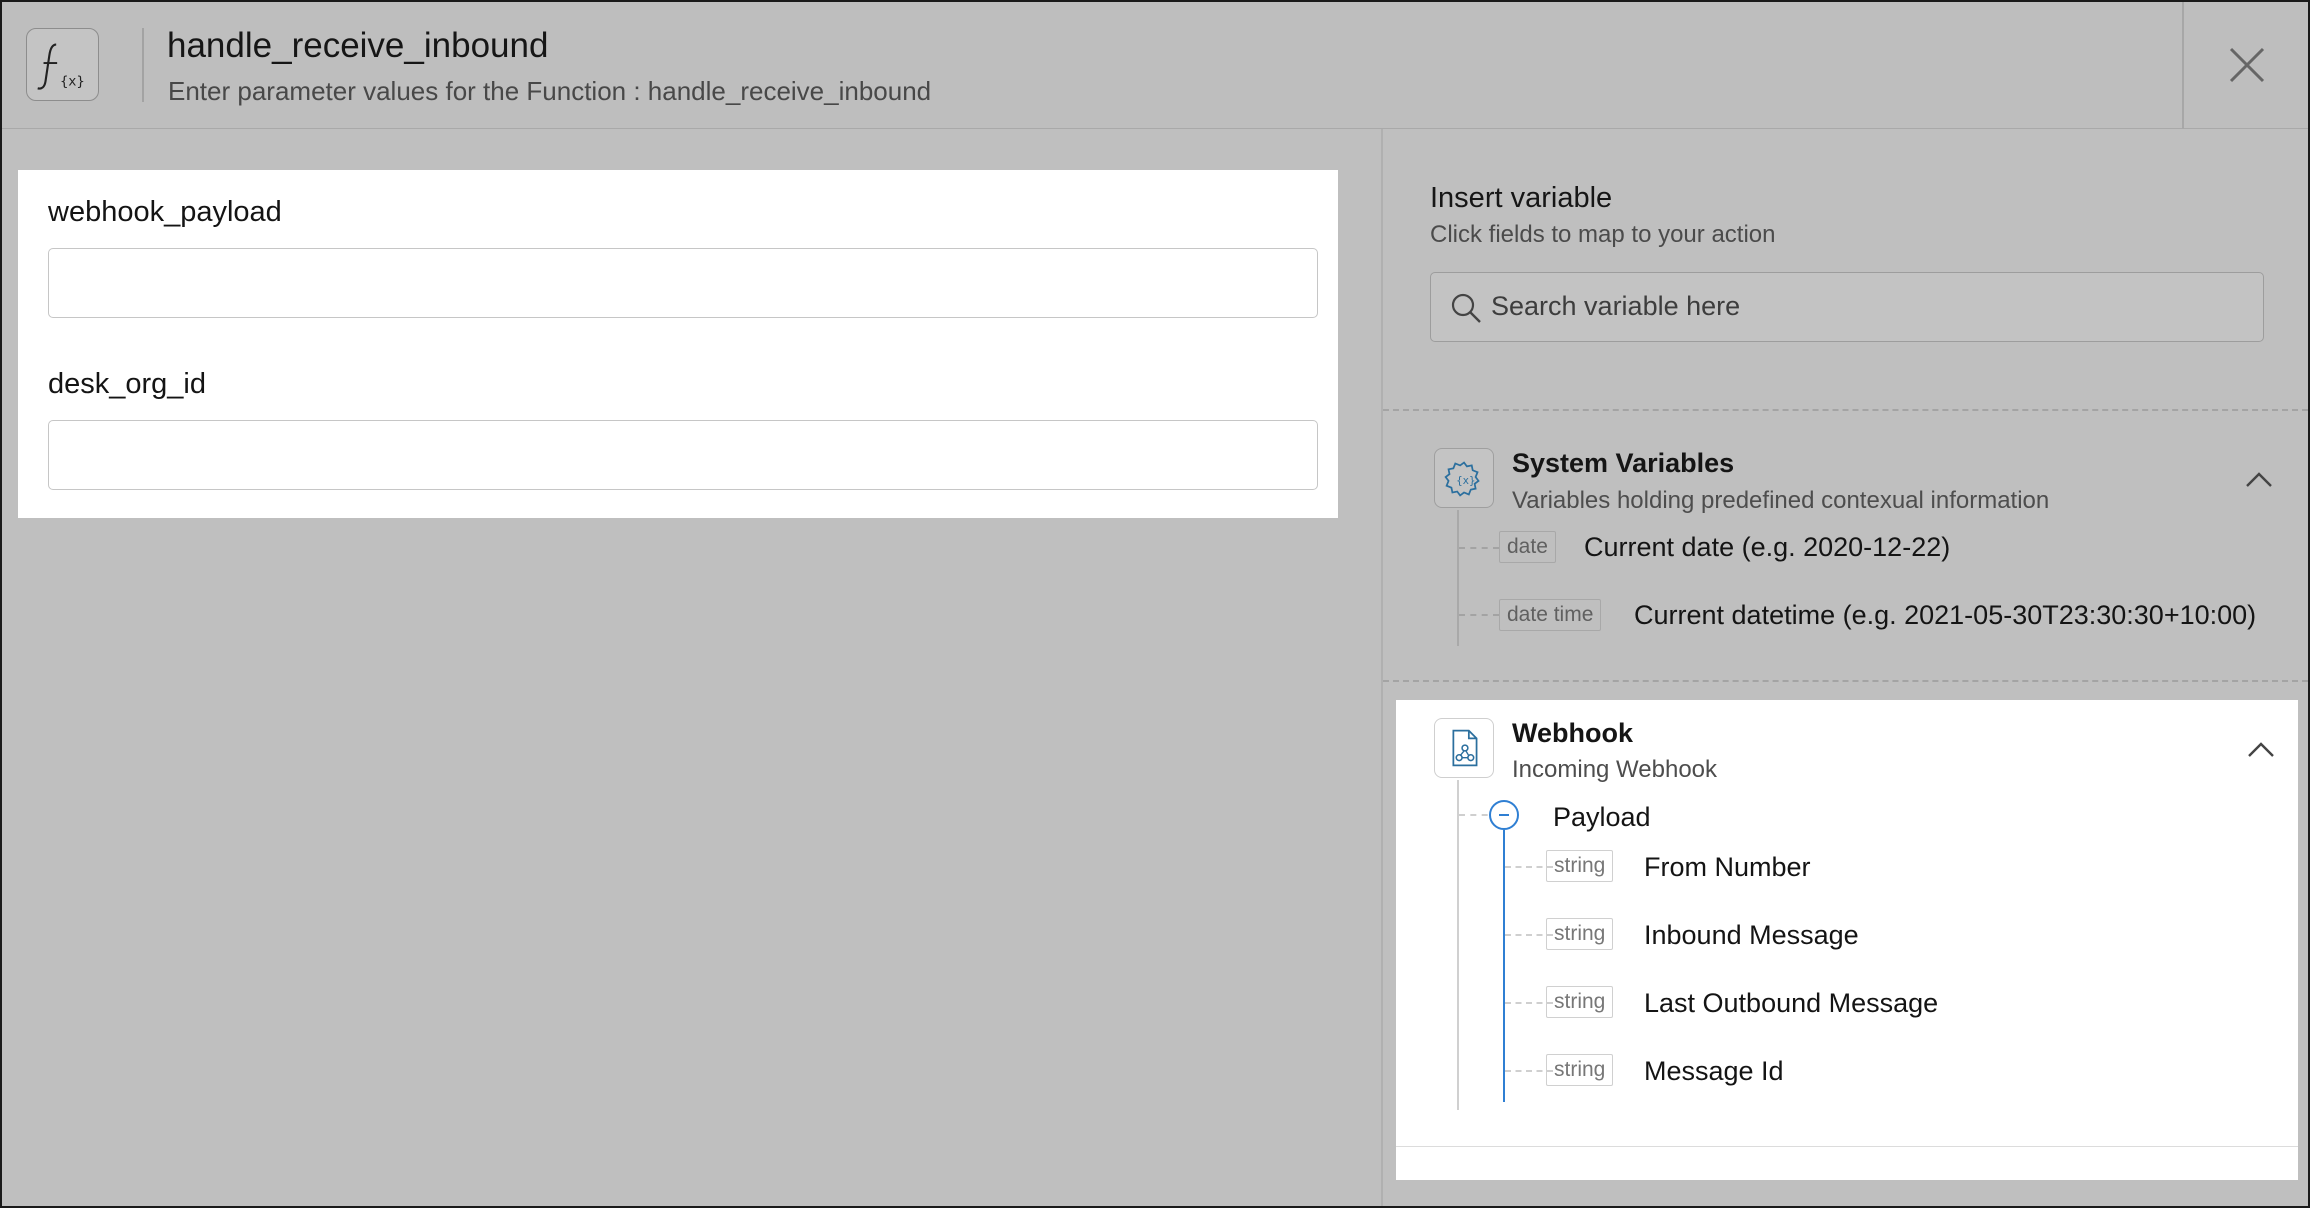 The image size is (2310, 1208). Describe the element at coordinates (1466, 308) in the screenshot. I see `search-icon` at that location.